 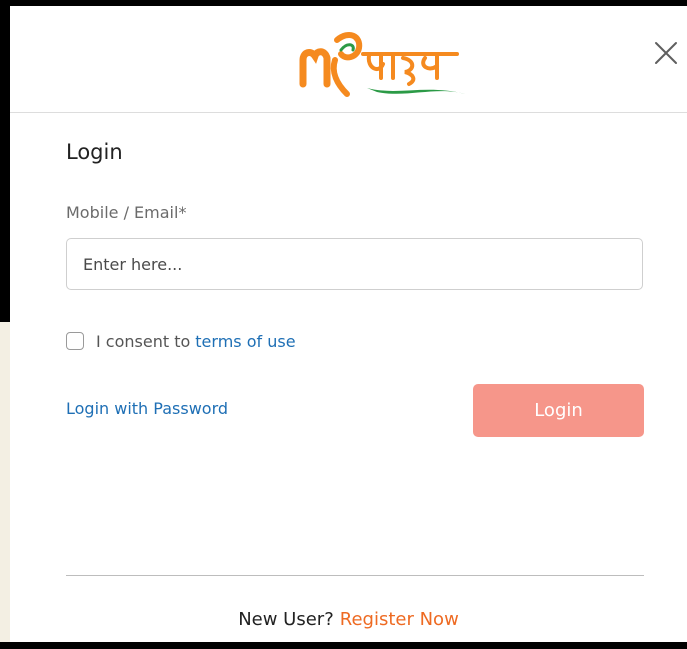 What do you see at coordinates (354, 264) in the screenshot?
I see `mobile-email-input` at bounding box center [354, 264].